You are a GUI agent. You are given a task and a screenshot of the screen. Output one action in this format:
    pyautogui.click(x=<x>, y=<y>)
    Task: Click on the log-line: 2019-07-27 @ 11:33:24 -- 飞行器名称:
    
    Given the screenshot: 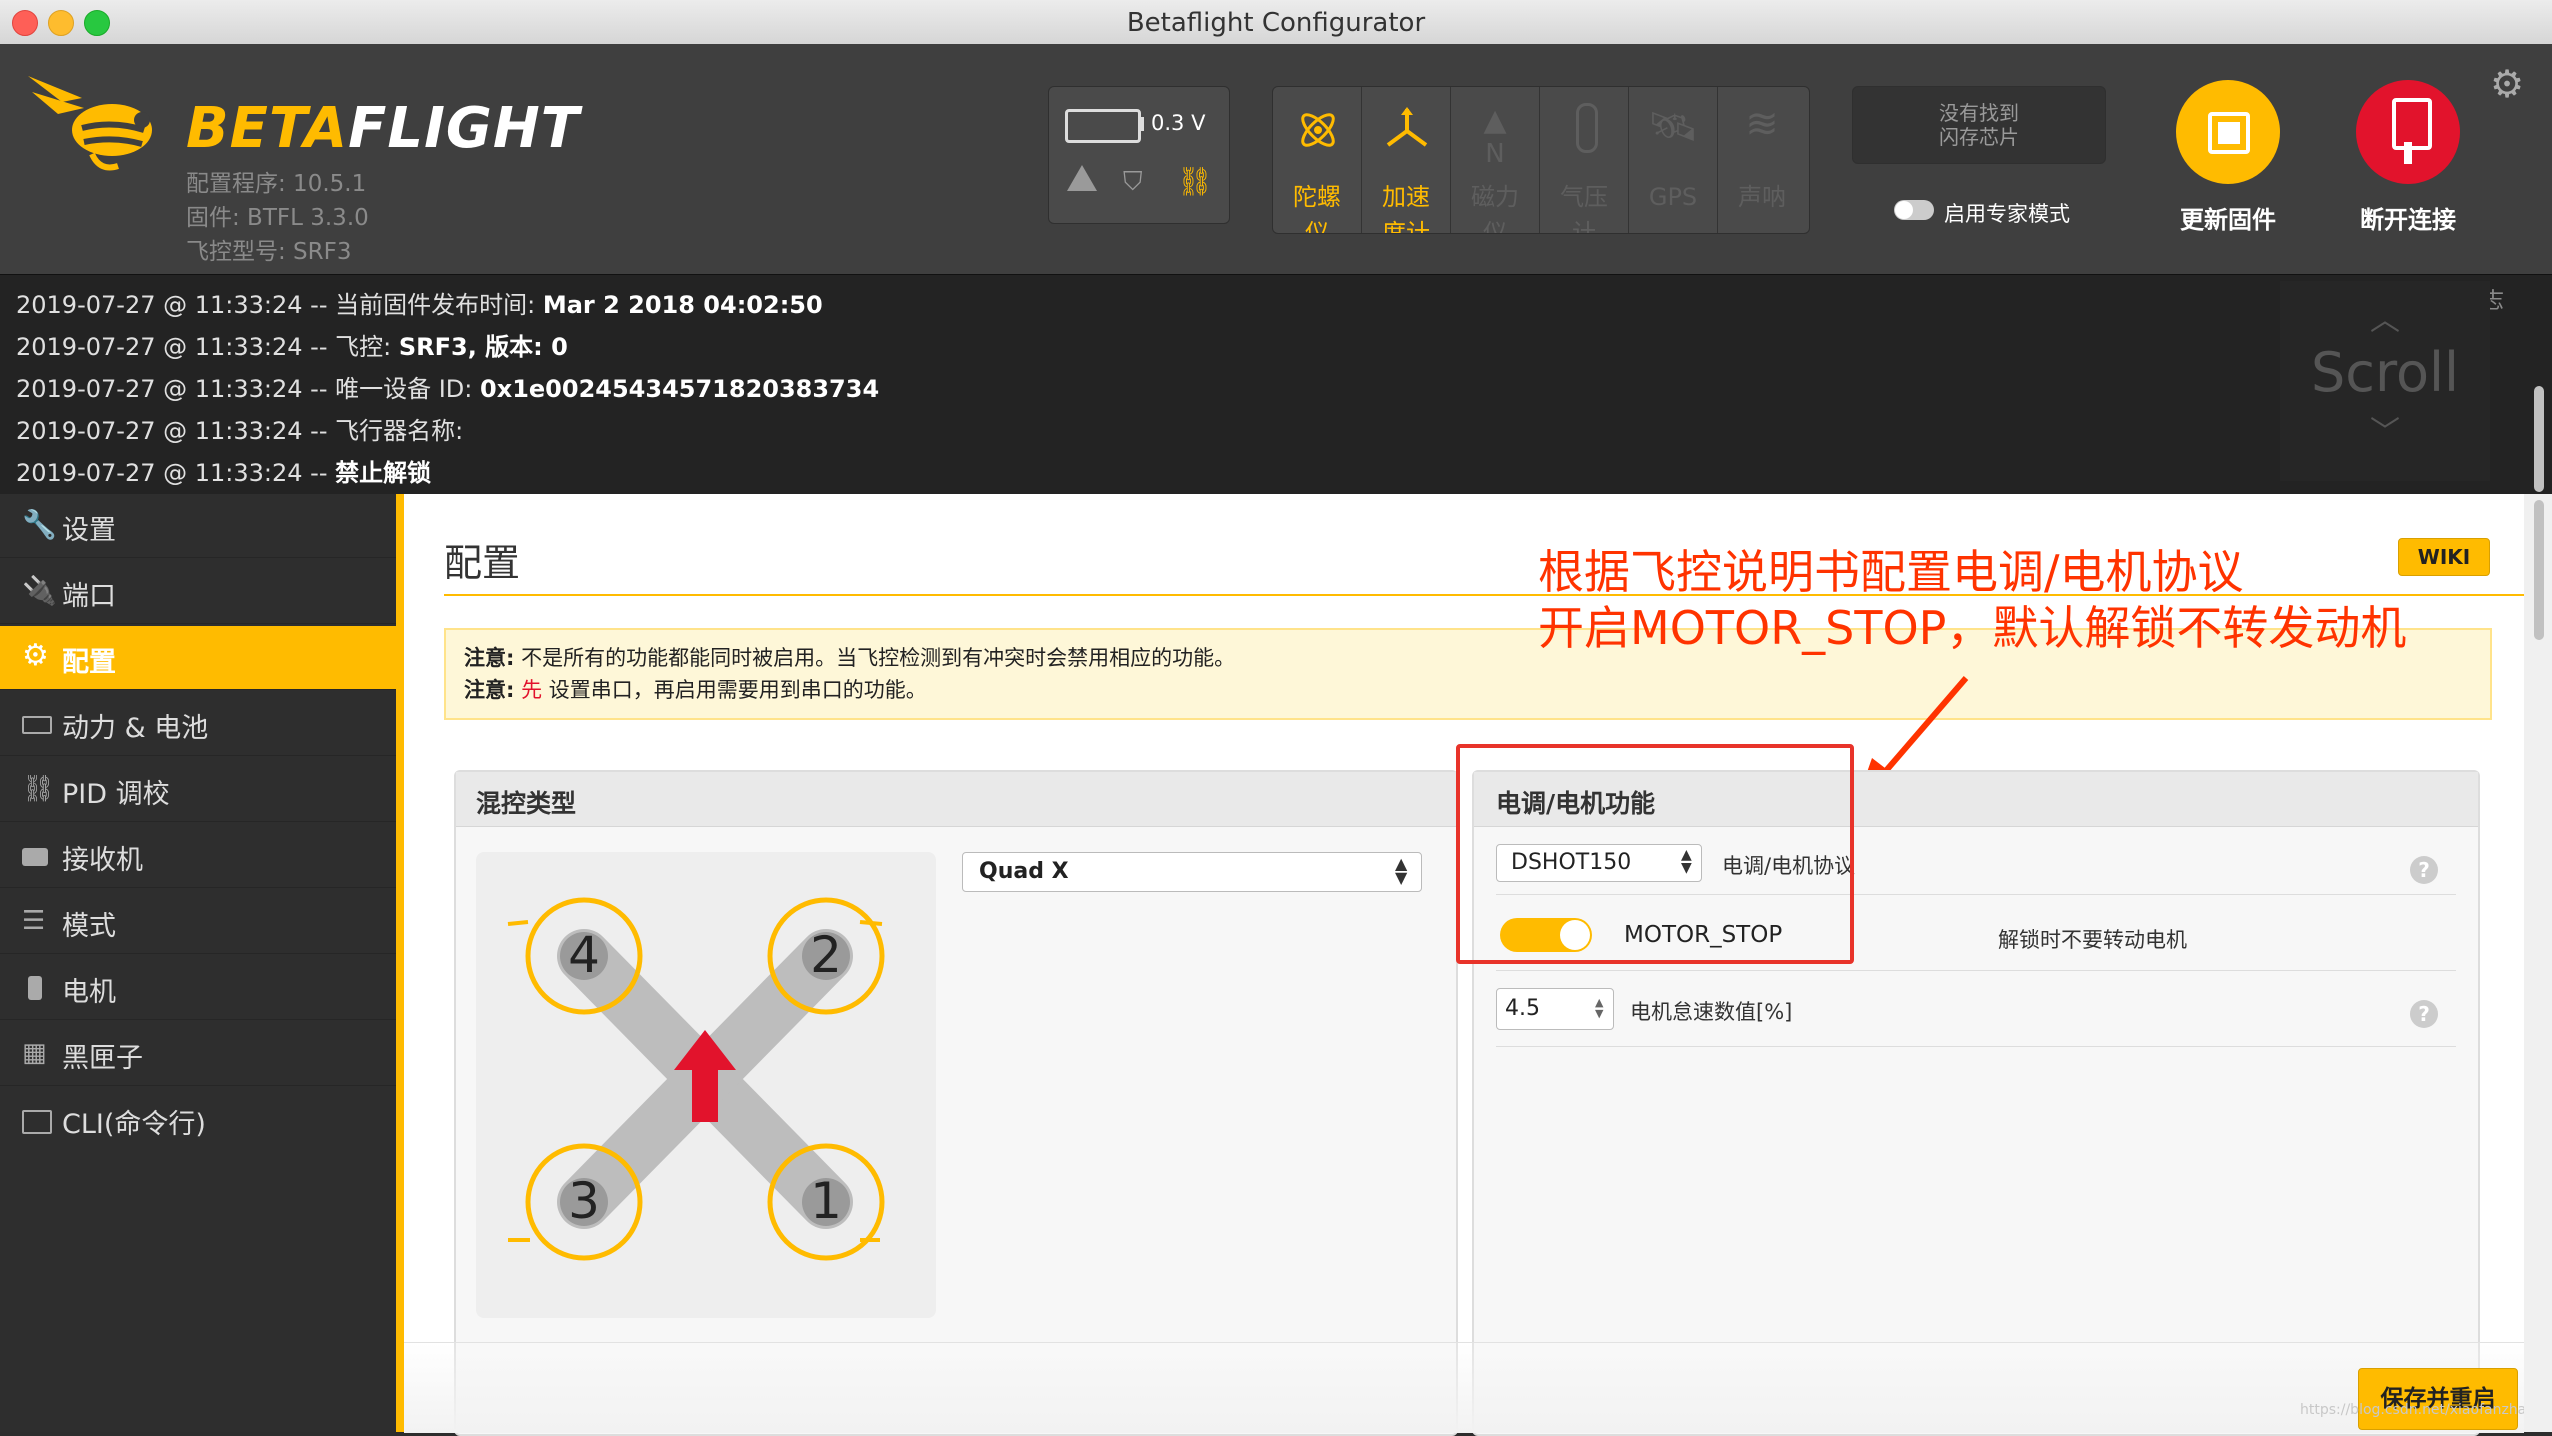 What is the action you would take?
    pyautogui.click(x=240, y=431)
    